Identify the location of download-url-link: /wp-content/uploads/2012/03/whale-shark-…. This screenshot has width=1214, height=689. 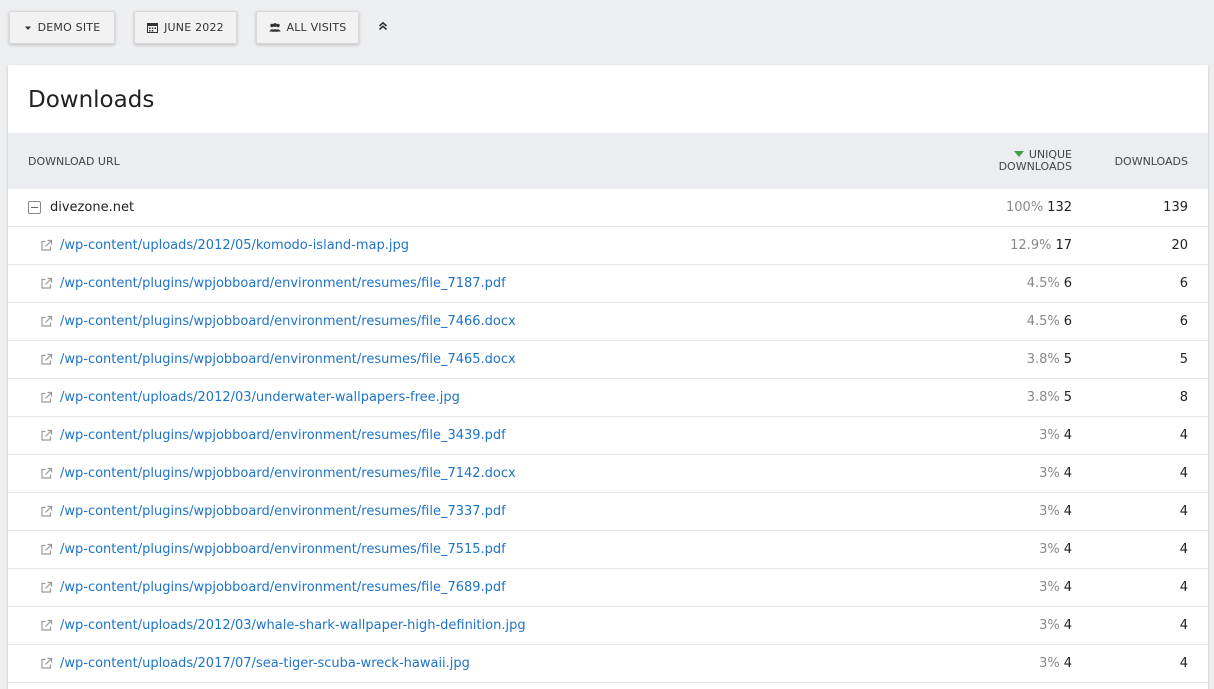
(293, 625).